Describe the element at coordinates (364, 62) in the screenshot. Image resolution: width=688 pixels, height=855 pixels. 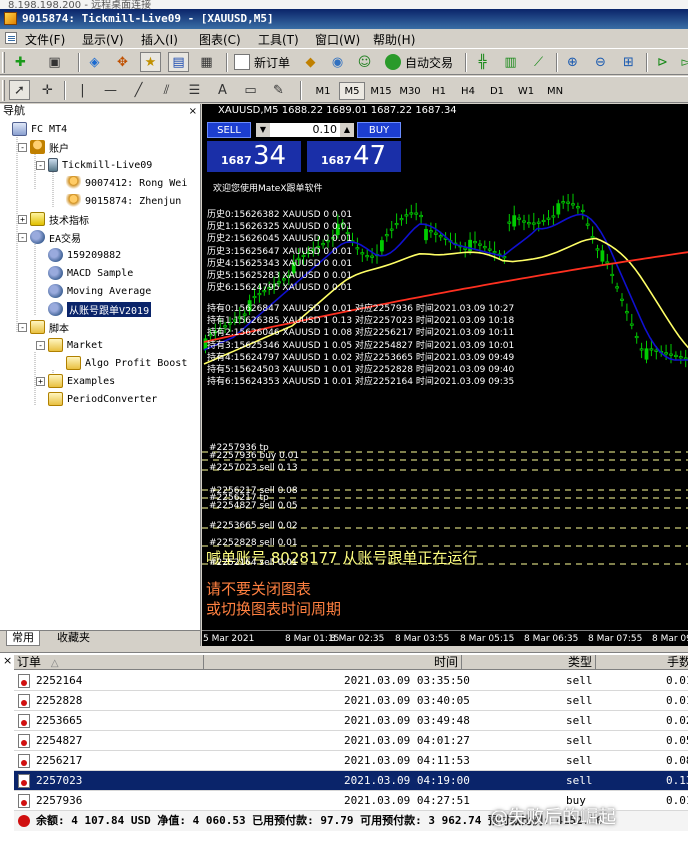
I see `market-icon: ☺` at that location.